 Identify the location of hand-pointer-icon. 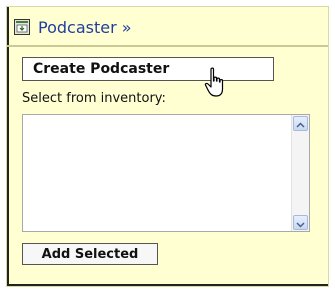
(214, 82).